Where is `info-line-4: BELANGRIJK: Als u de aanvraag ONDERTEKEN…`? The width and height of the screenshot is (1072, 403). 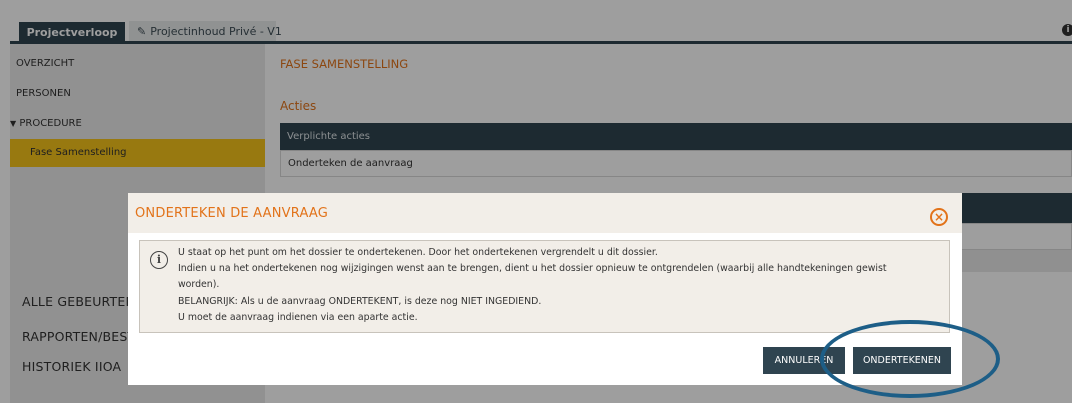
info-line-4: BELANGRIJK: Als u de aanvraag ONDERTEKEN… is located at coordinates (360, 301).